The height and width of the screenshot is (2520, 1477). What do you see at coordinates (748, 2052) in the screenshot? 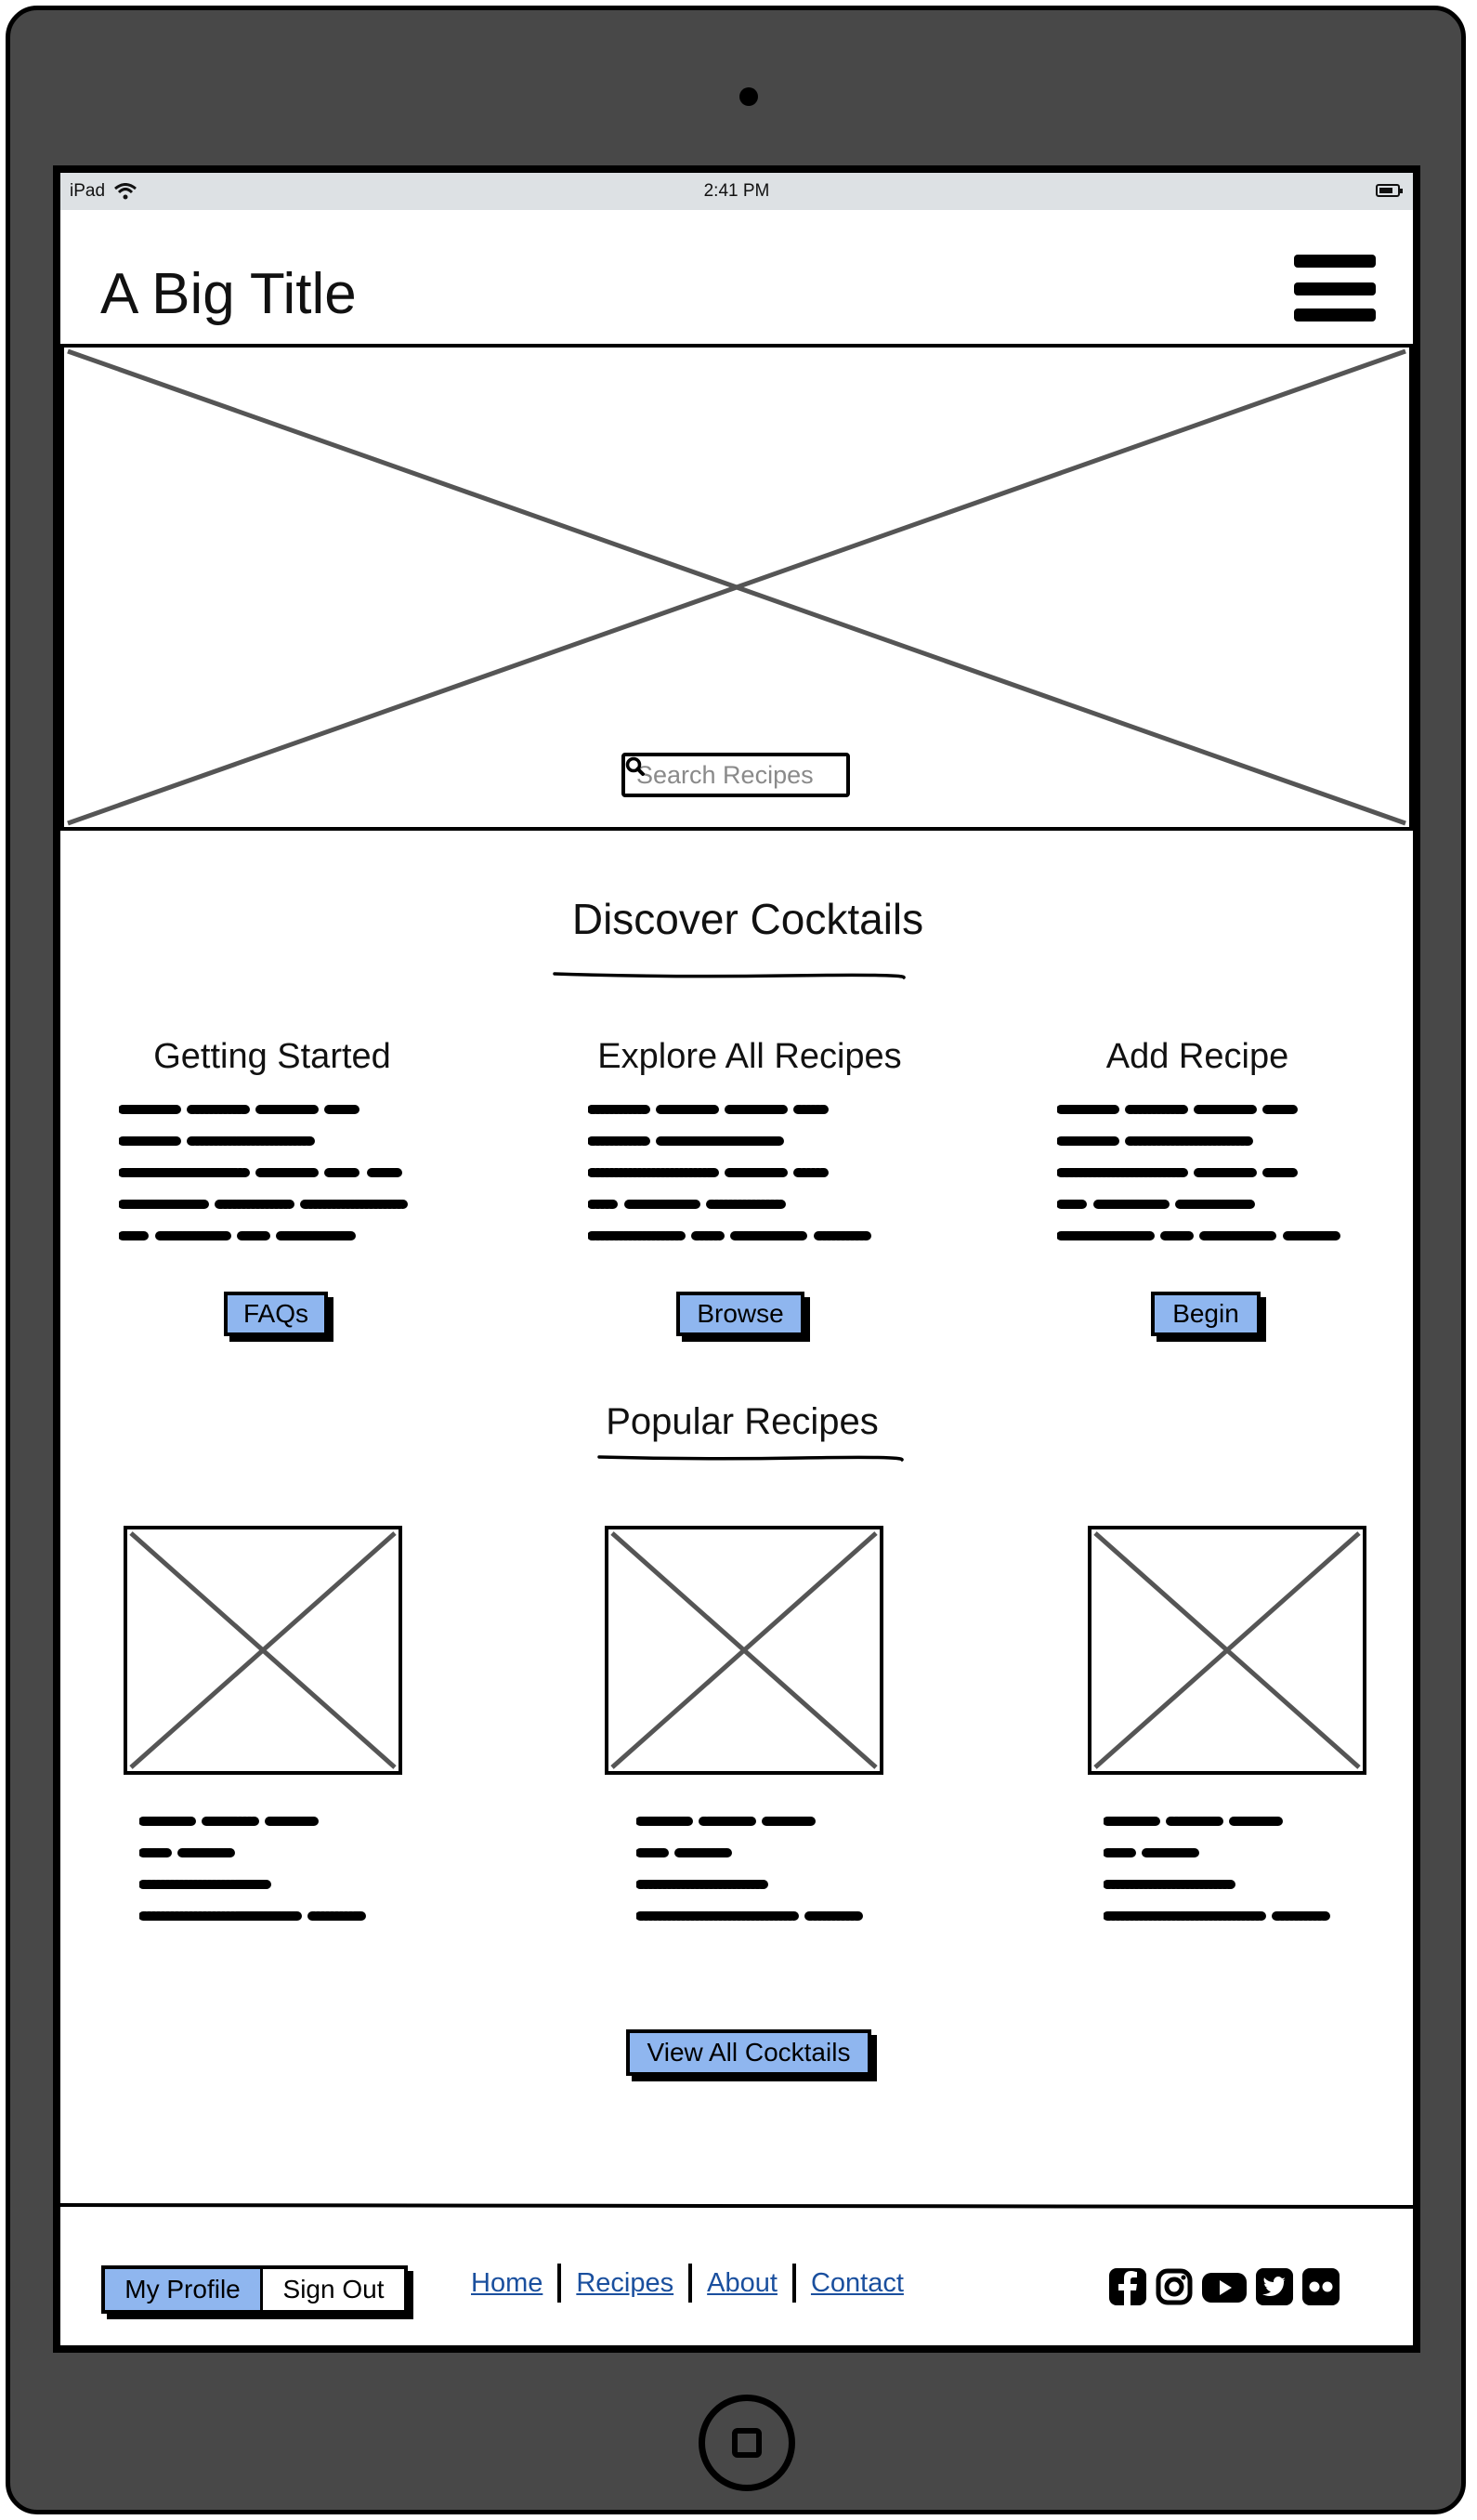
I see `view-all-cocktails-button: View All Cocktails` at bounding box center [748, 2052].